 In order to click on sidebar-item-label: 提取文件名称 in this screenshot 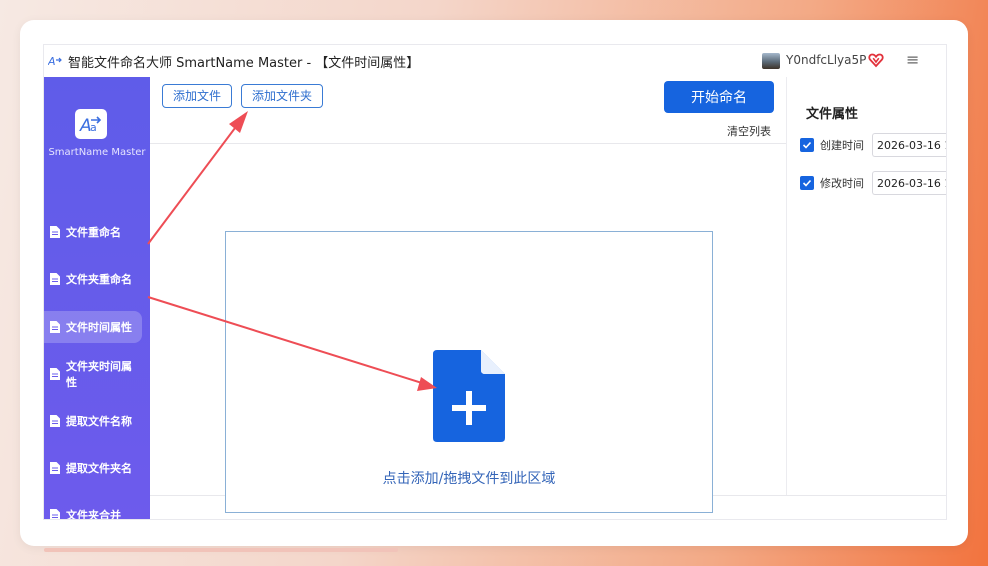, I will do `click(99, 421)`.